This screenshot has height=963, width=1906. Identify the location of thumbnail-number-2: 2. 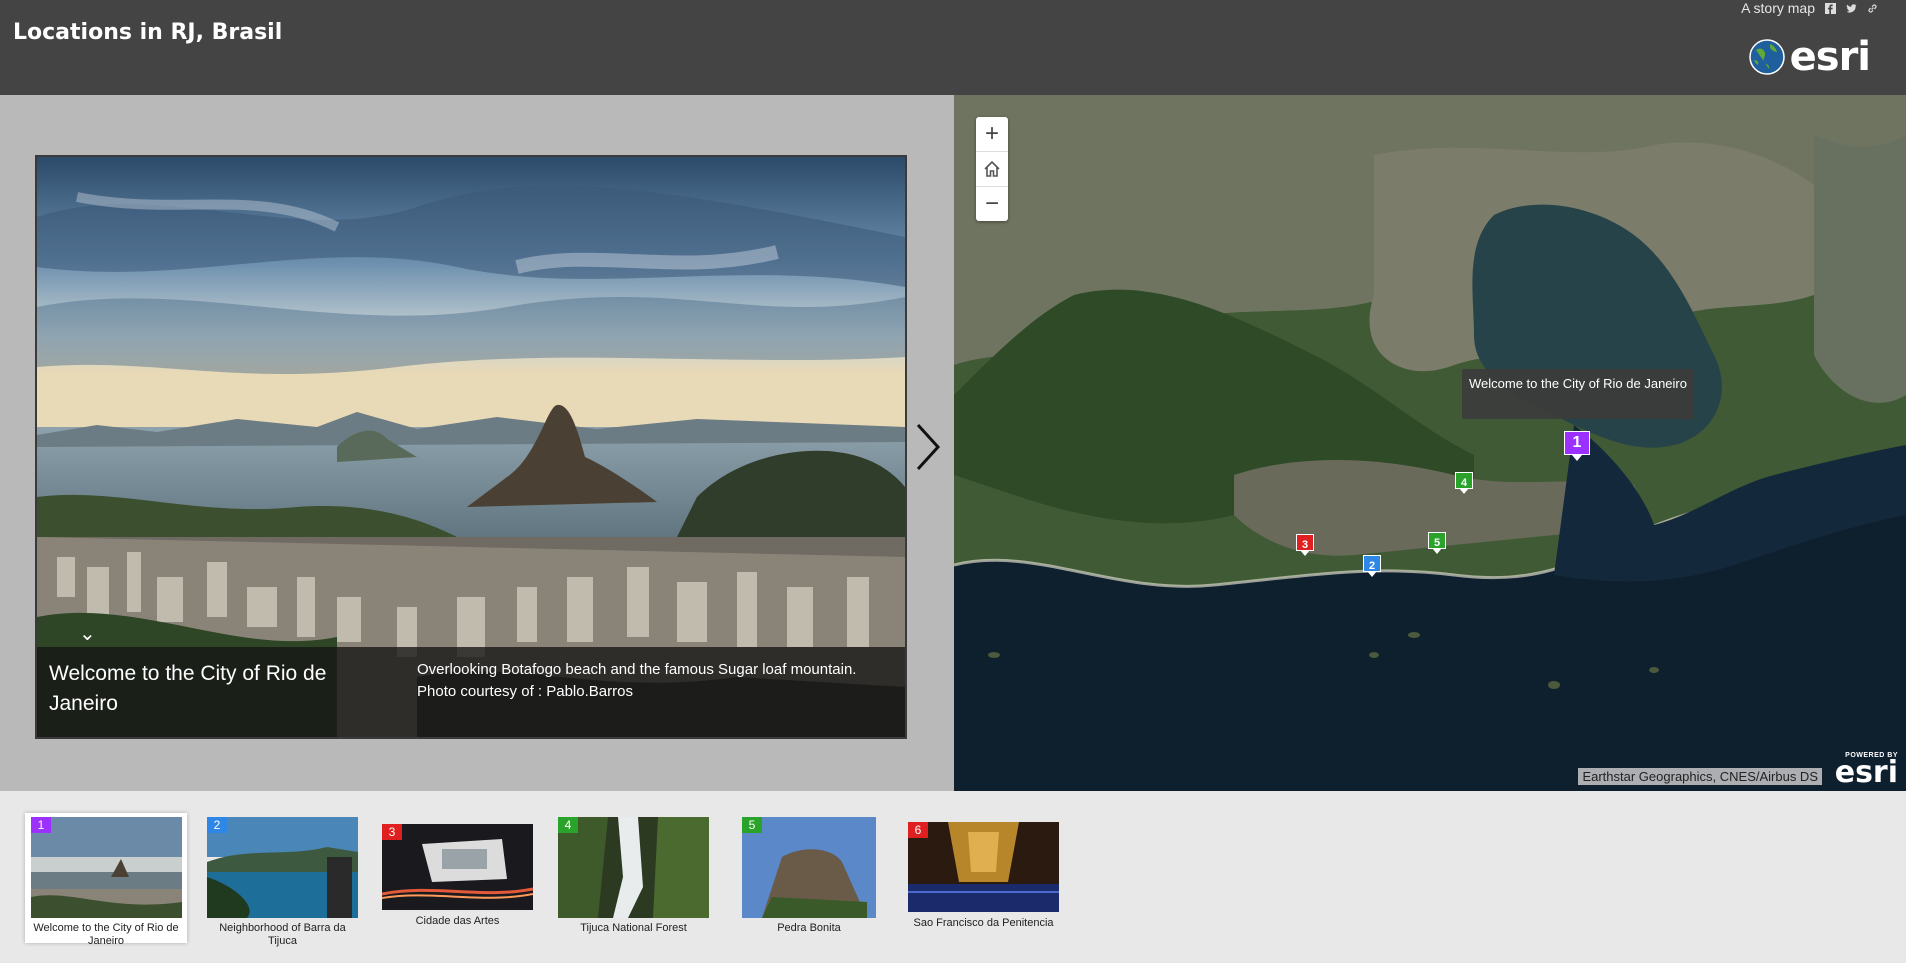
(217, 825).